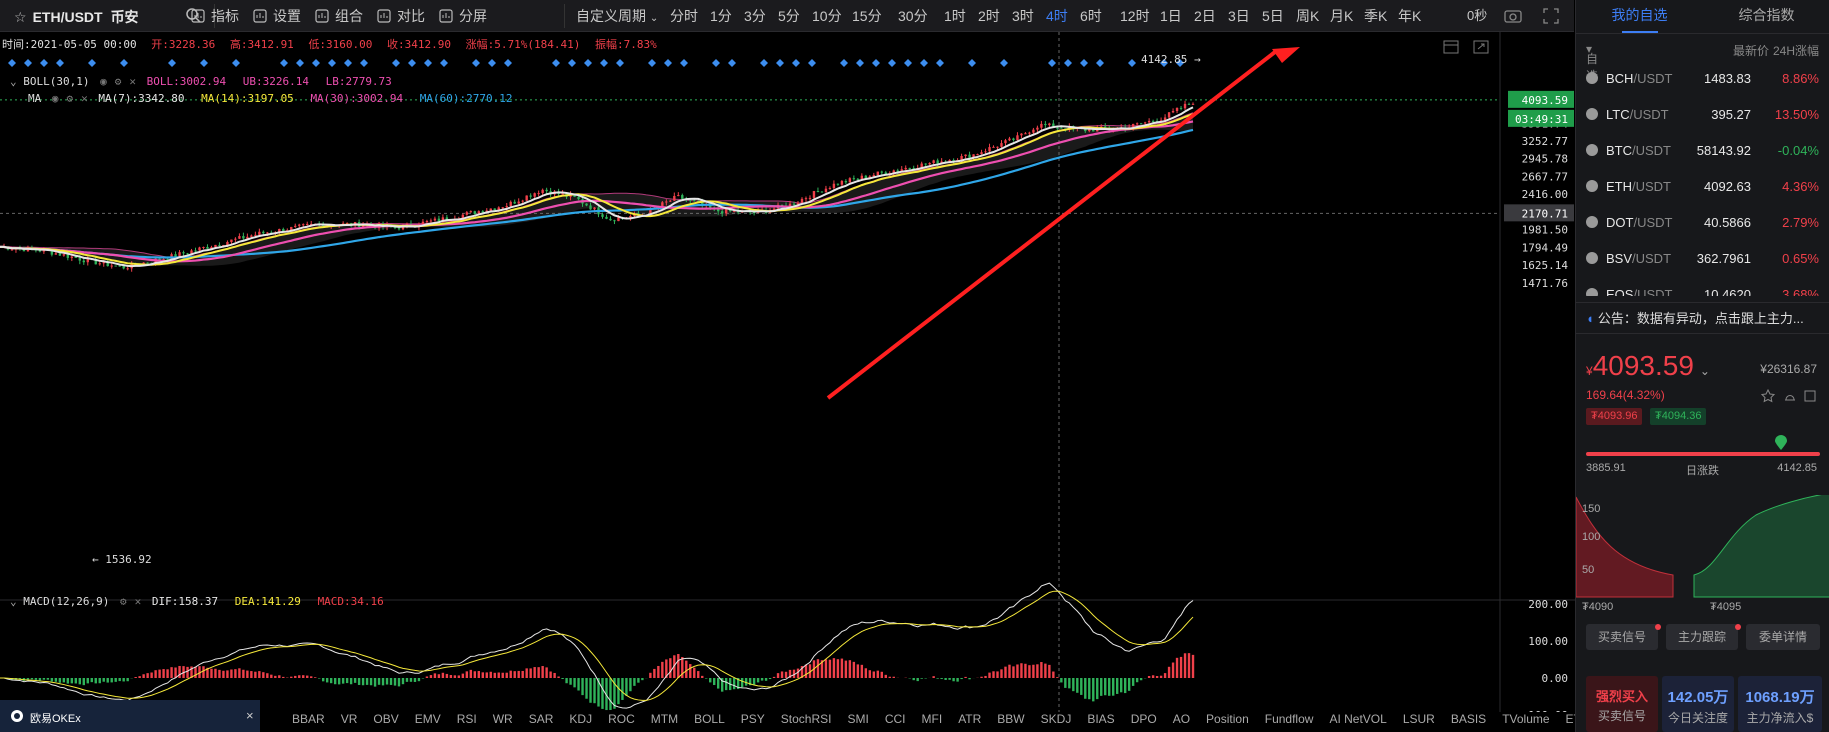 The image size is (1829, 732). Describe the element at coordinates (1702, 287) in the screenshot. I see `watchlist-row: EOS/USDT 10.4620 3.68%` at that location.